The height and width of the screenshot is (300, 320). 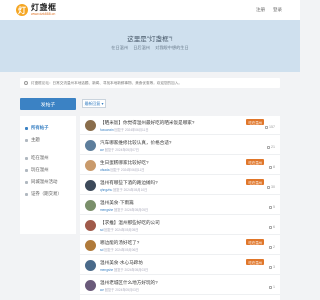 I want to click on sidebar-item-label: 玩在温州, so click(x=40, y=169).